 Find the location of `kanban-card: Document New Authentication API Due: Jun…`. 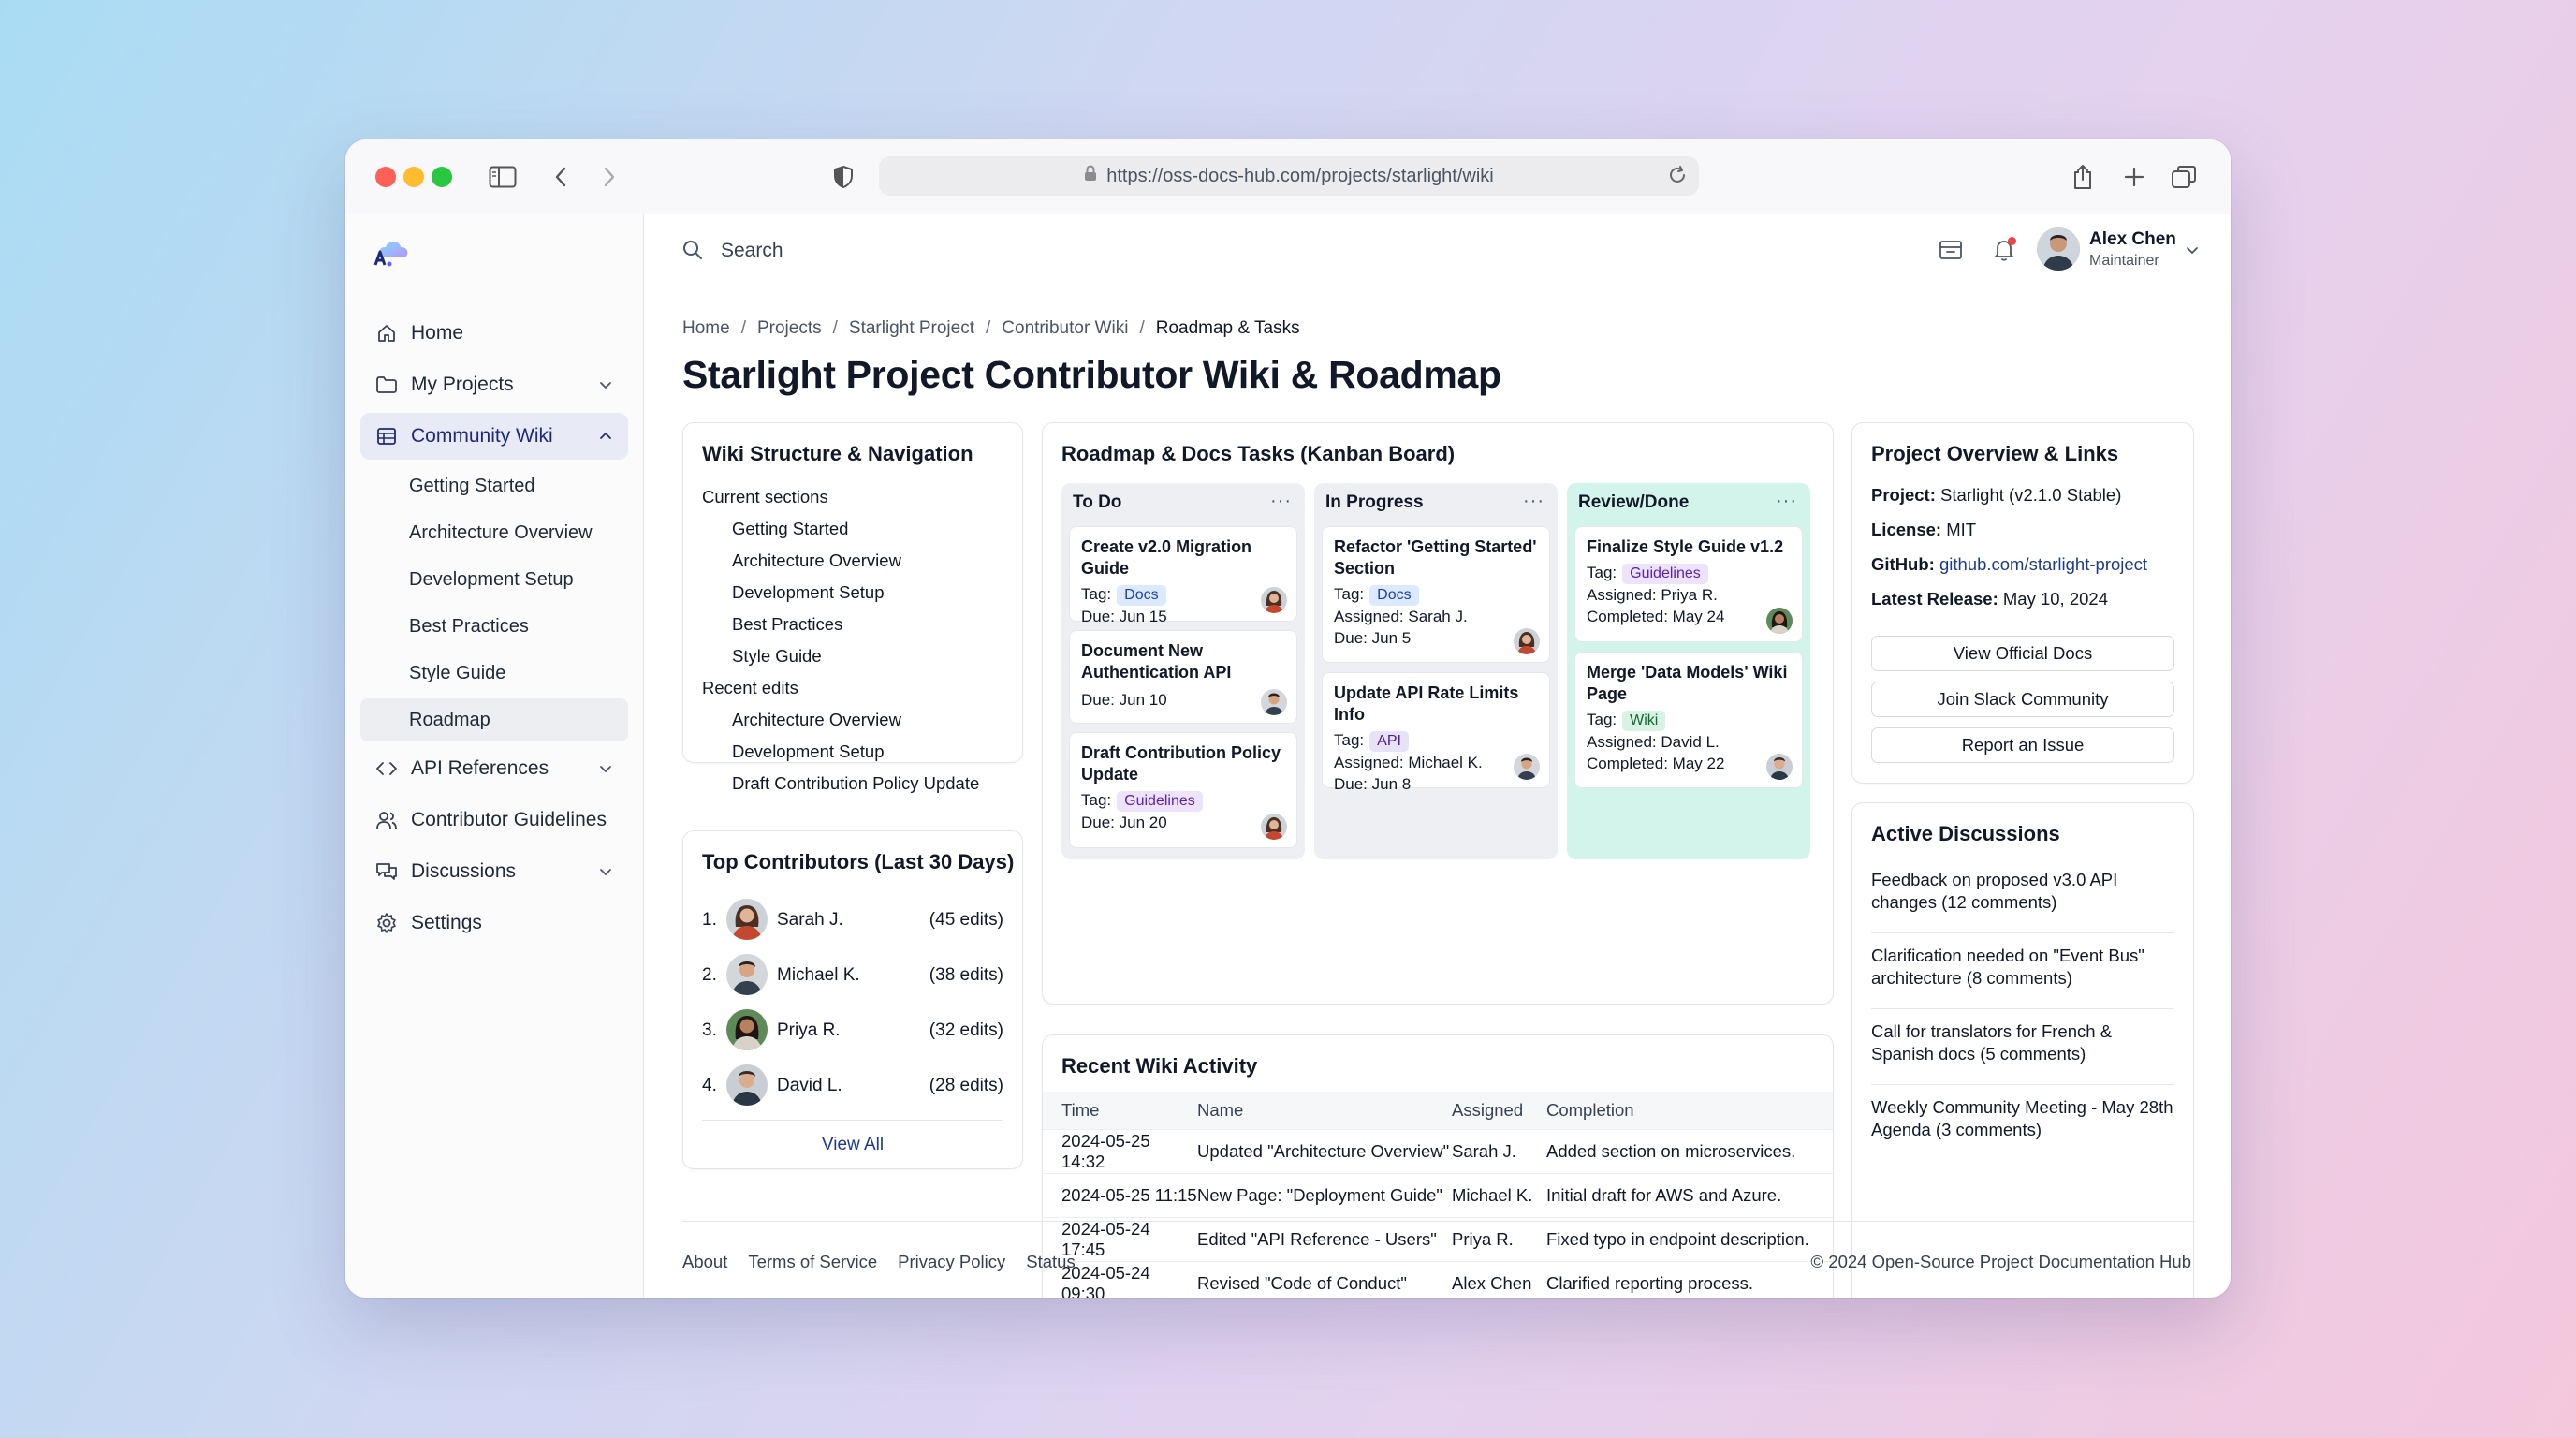

kanban-card: Document New Authentication API Due: Jun… is located at coordinates (1183, 677).